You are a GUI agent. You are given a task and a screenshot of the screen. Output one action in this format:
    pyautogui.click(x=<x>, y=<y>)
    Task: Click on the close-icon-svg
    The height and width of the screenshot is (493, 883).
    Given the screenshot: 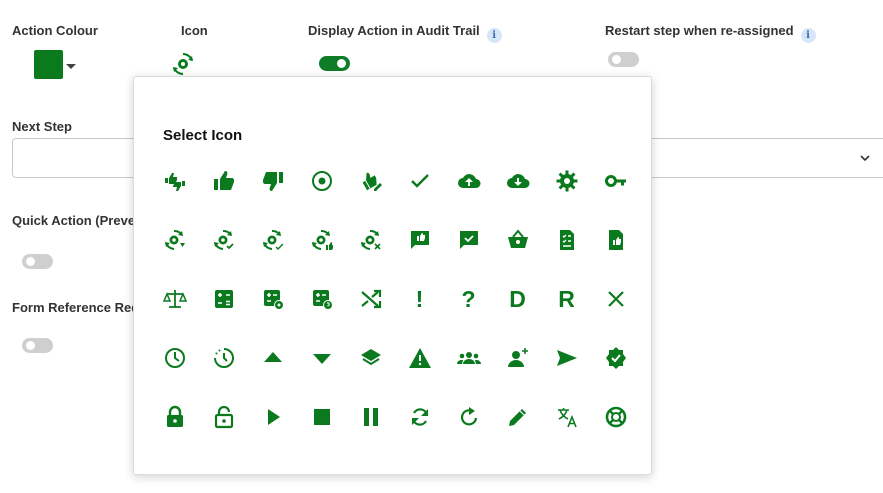 What is the action you would take?
    pyautogui.click(x=615, y=299)
    